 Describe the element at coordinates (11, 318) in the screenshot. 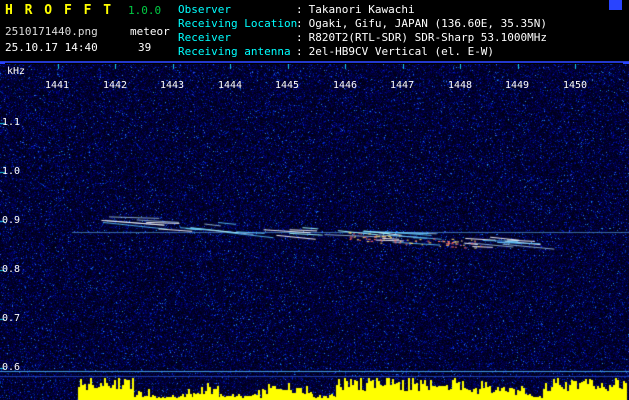

I see `y-tick-label: 0.7` at that location.